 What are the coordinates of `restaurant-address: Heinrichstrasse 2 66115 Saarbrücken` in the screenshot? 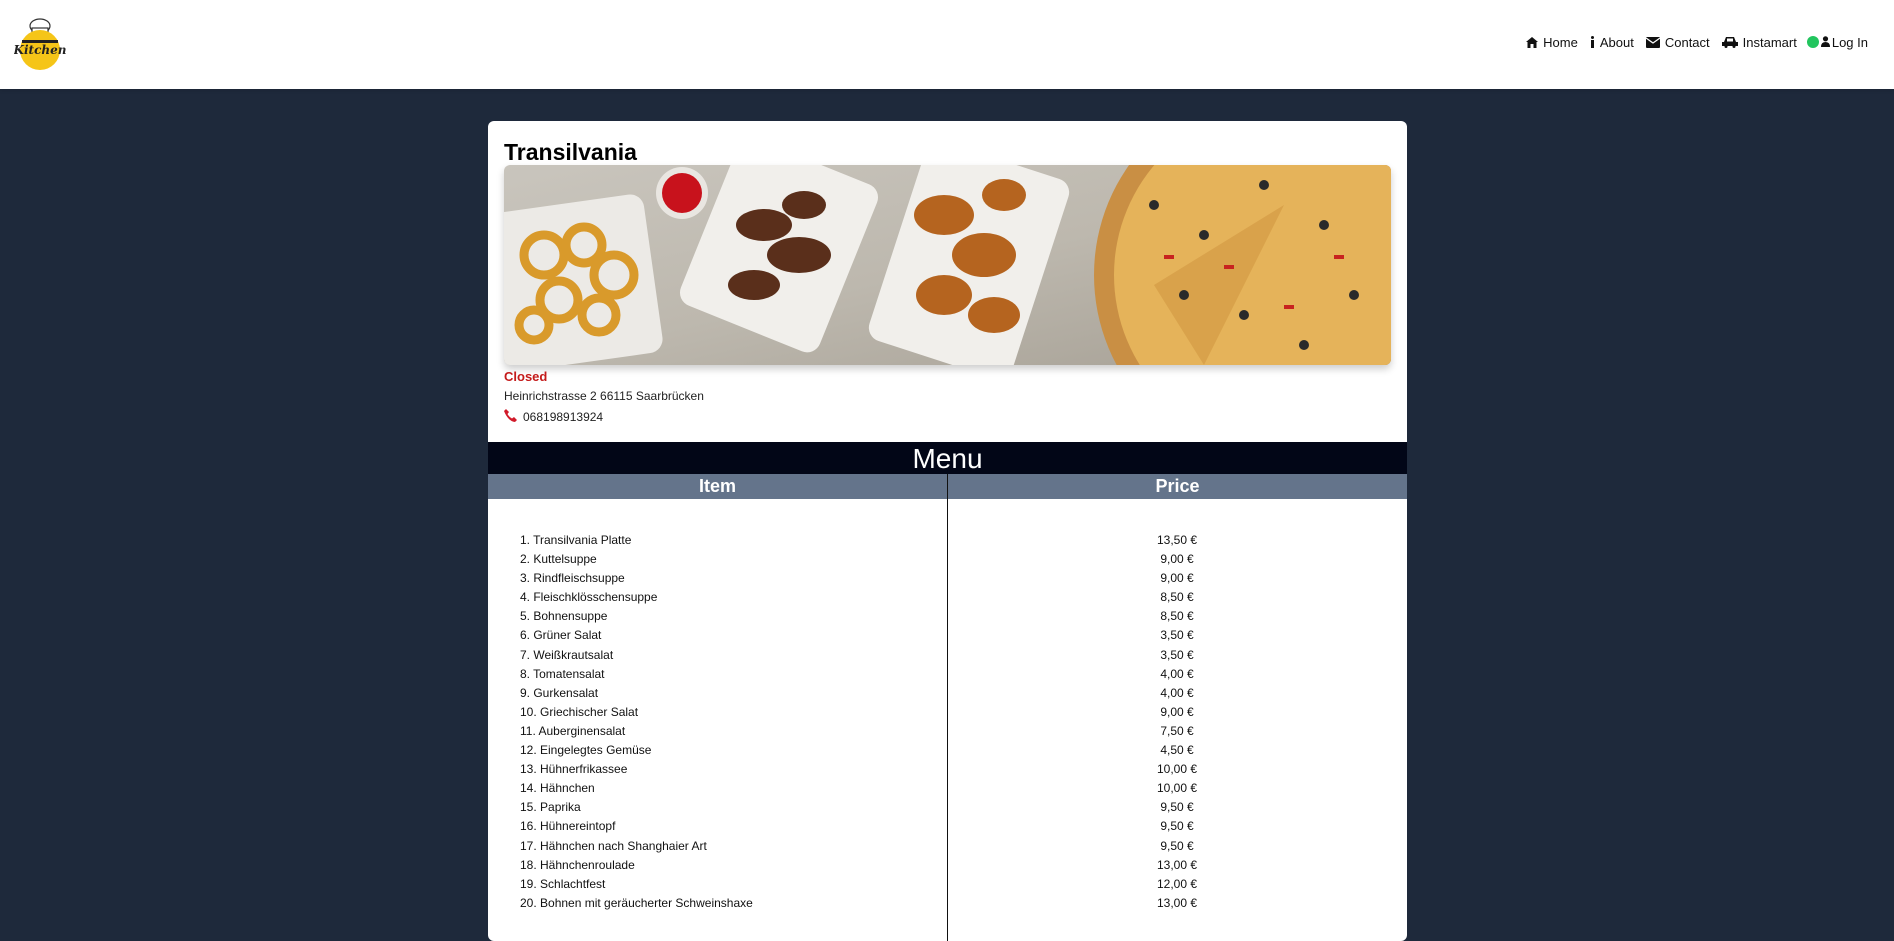 It's located at (604, 396).